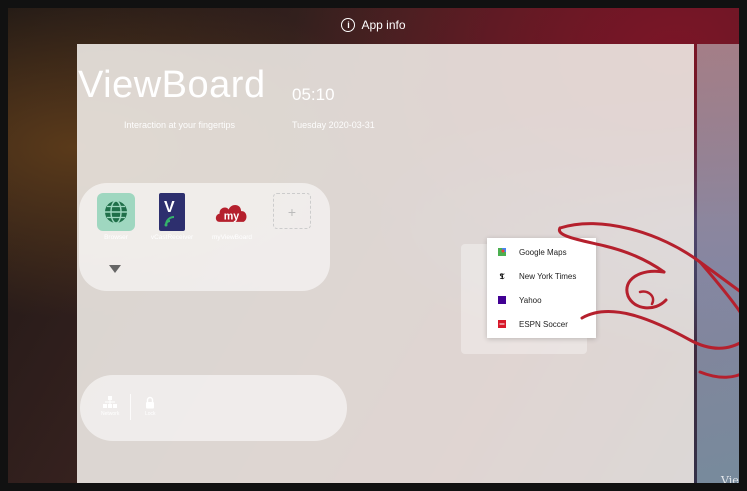 The height and width of the screenshot is (491, 747). Describe the element at coordinates (169, 207) in the screenshot. I see `svg-text: V` at that location.